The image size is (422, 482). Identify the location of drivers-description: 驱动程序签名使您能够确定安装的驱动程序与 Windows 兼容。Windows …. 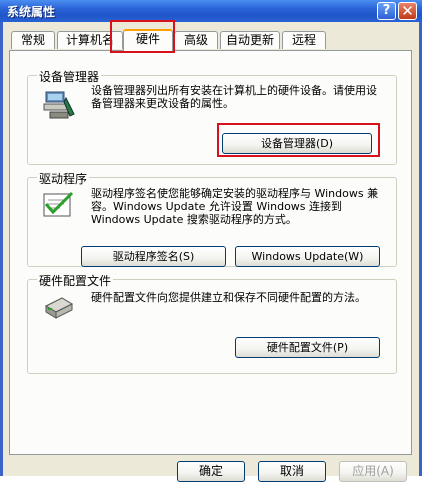
(235, 206).